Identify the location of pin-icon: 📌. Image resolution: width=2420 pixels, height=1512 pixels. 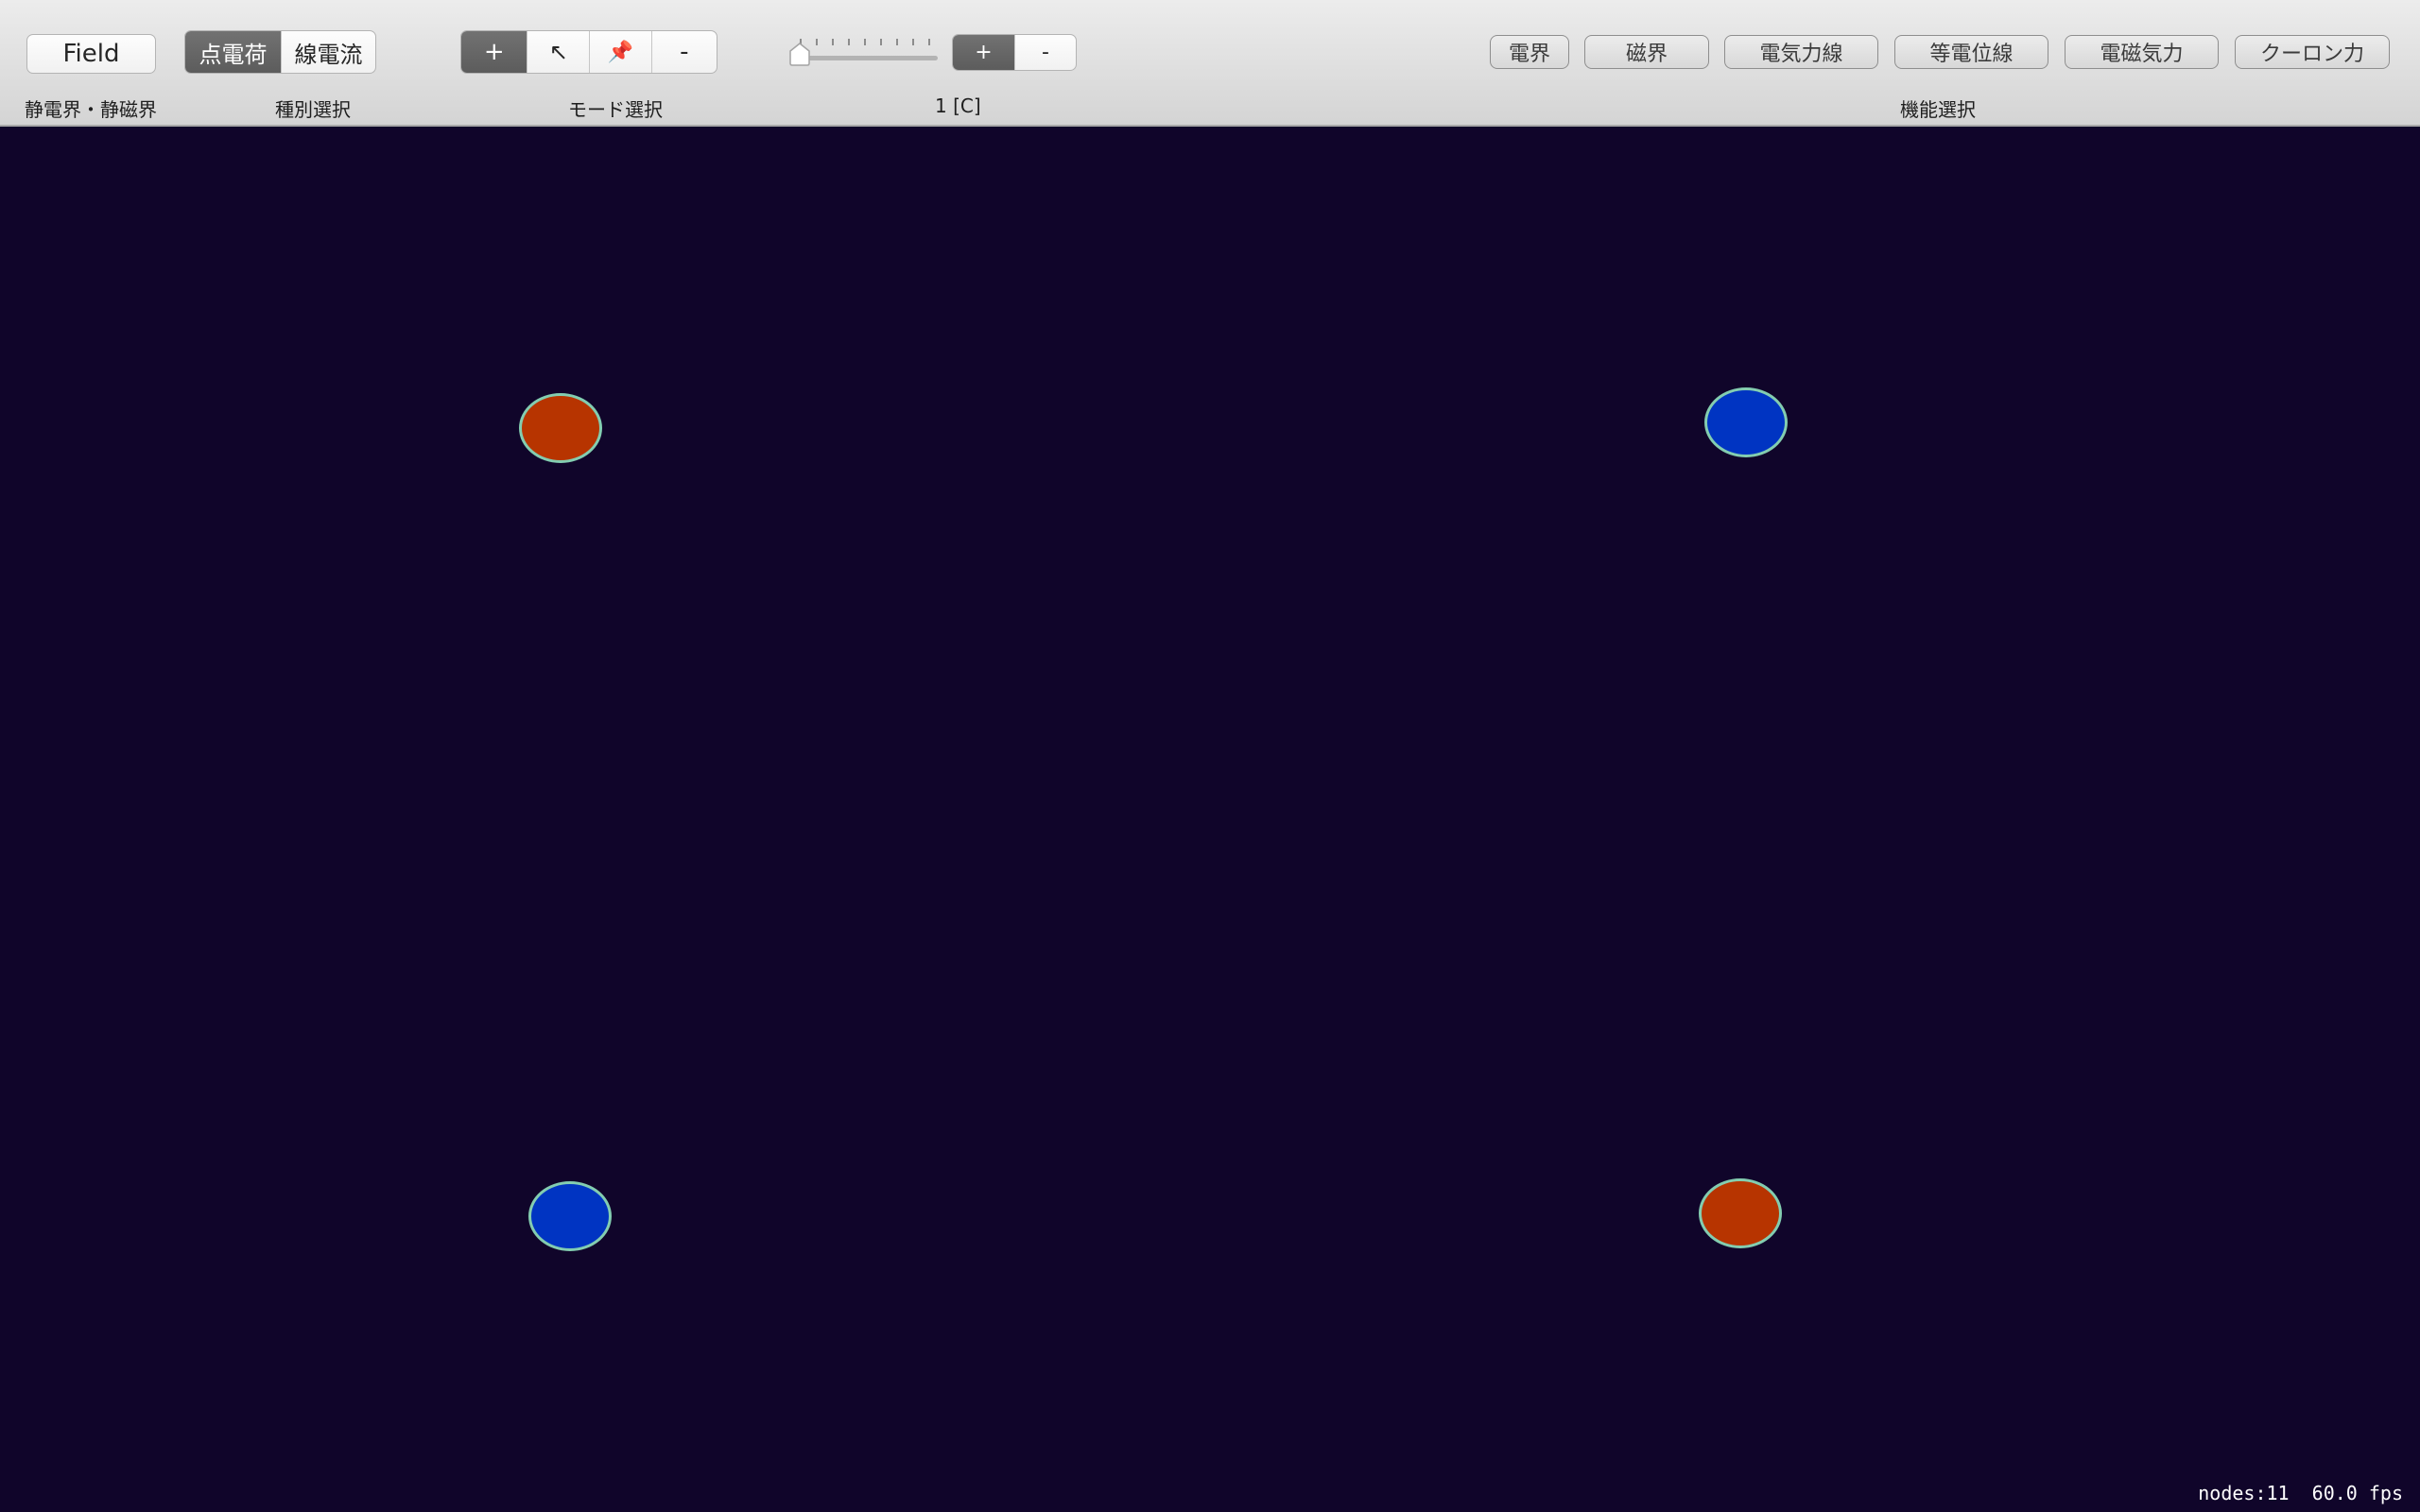
(620, 52).